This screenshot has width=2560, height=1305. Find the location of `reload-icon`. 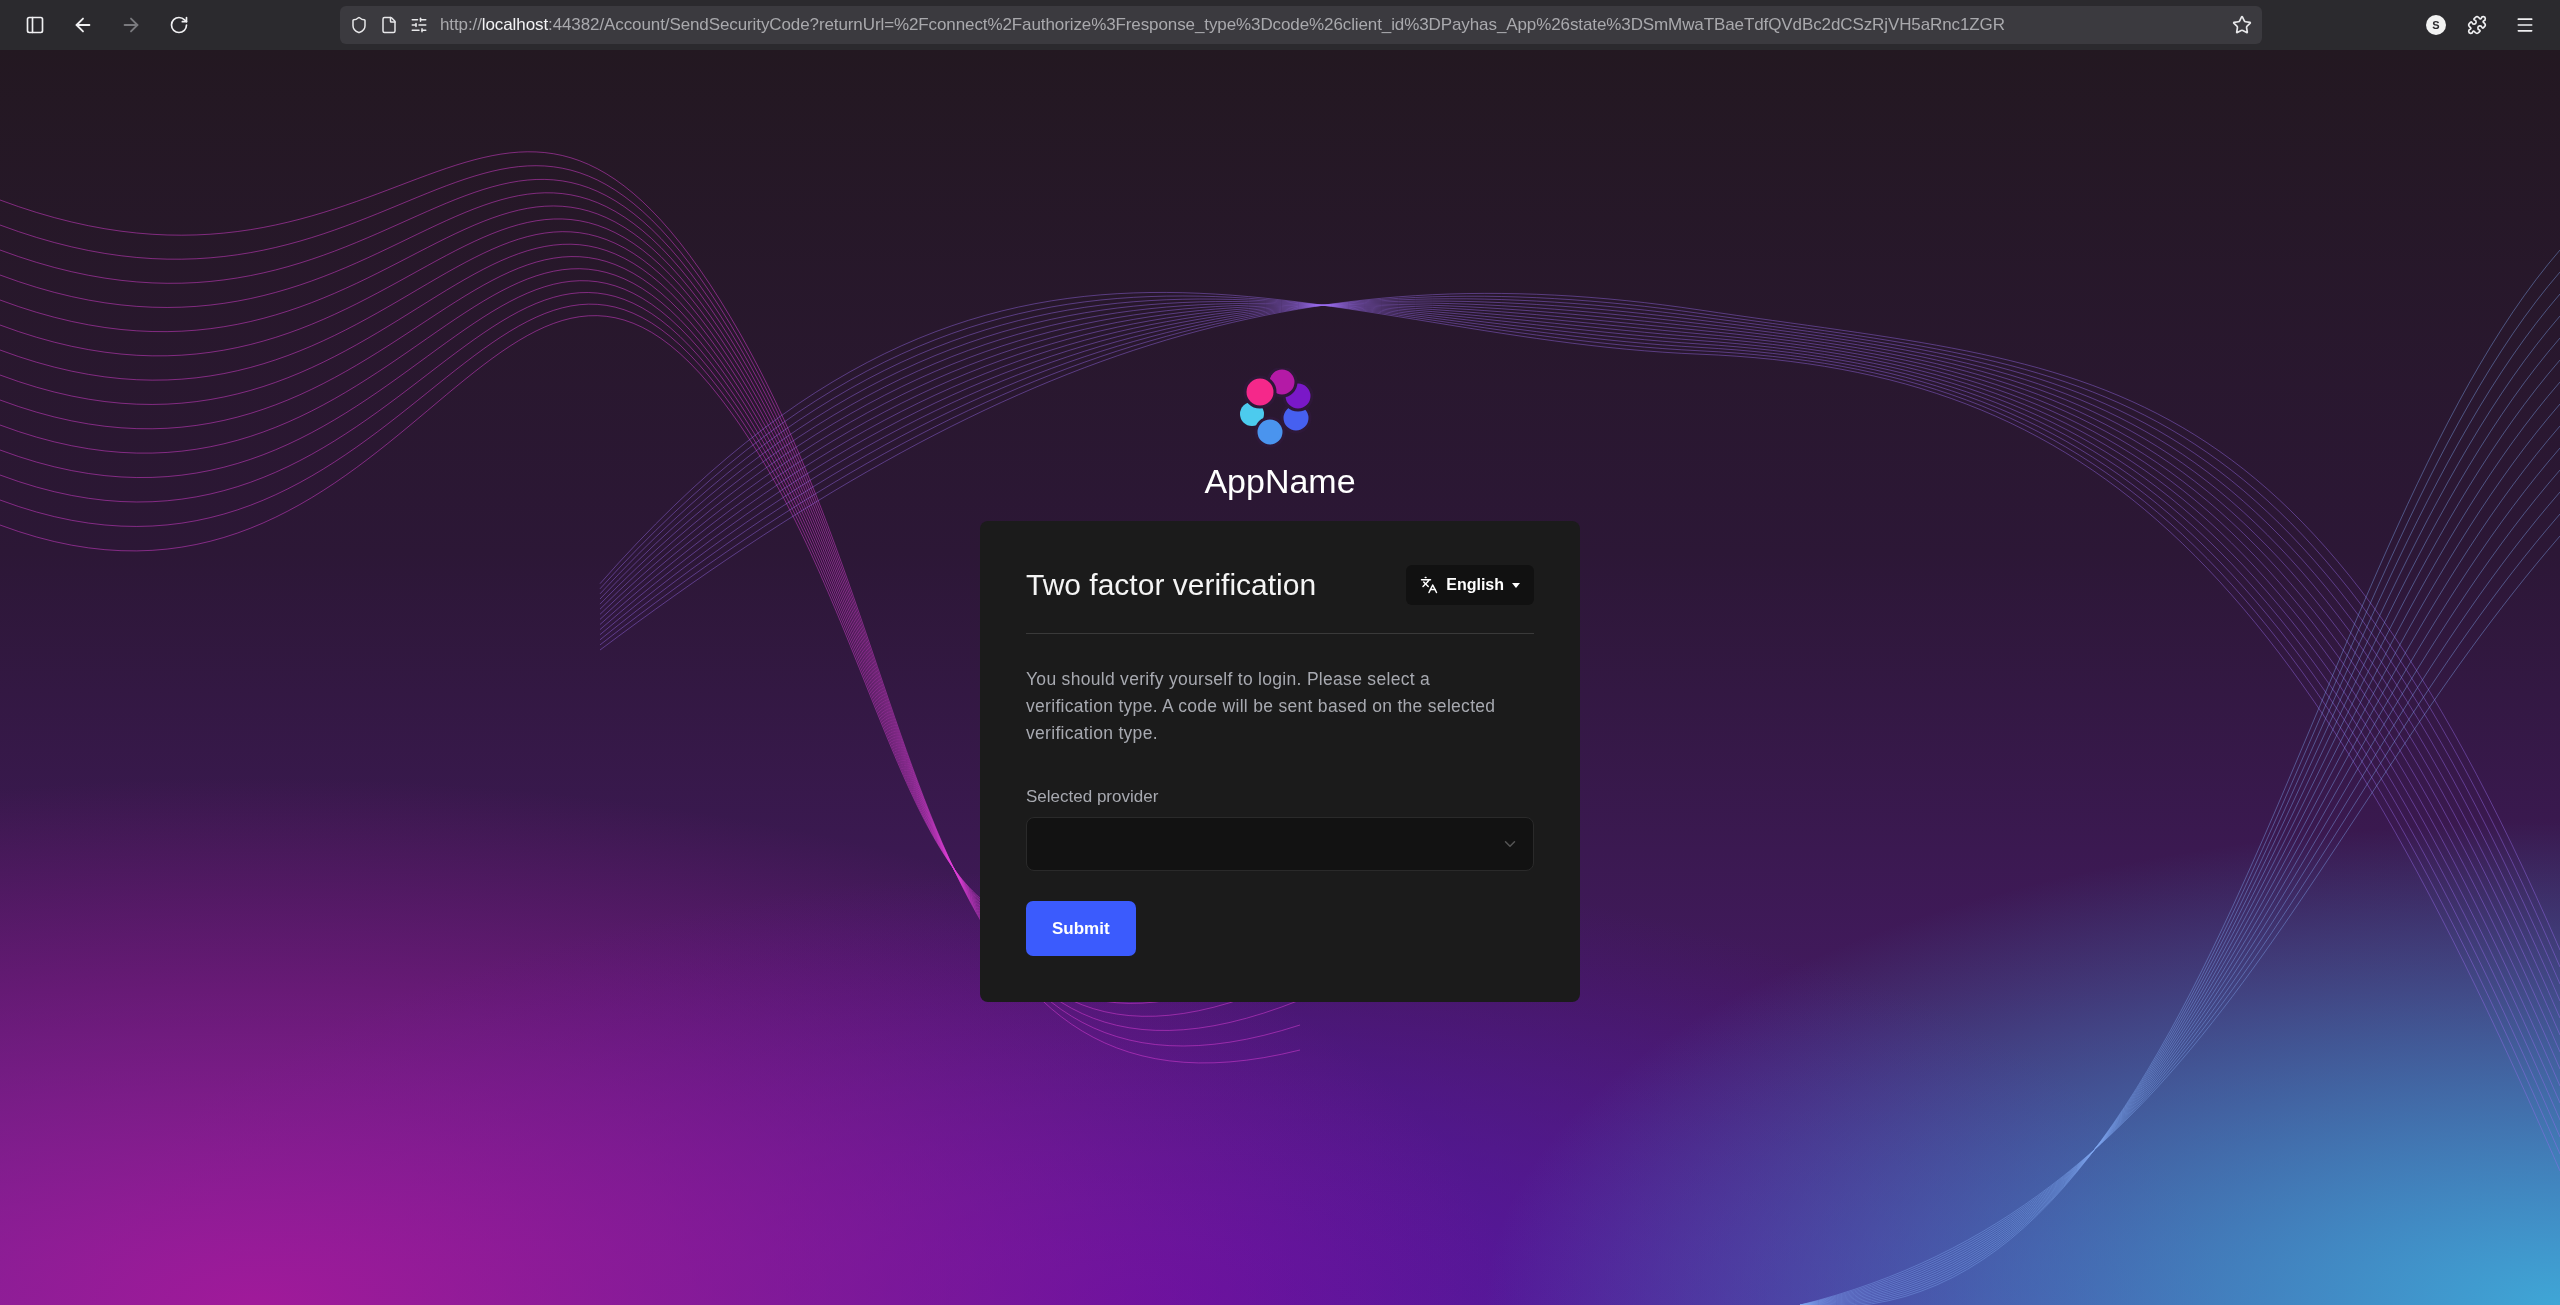

reload-icon is located at coordinates (179, 25).